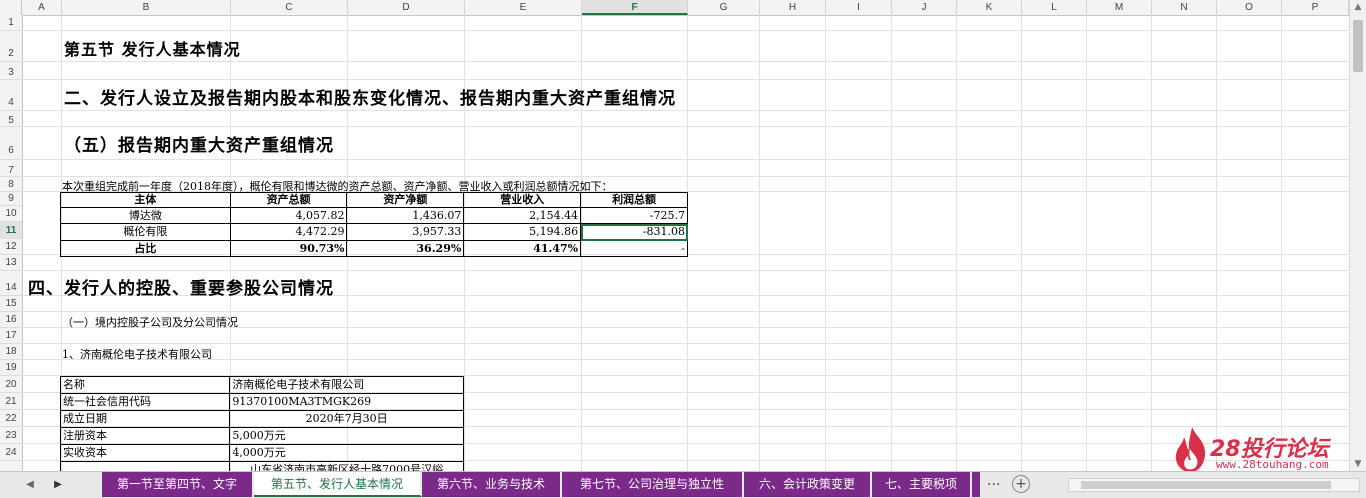  I want to click on table-cell: 2020年7月30日, so click(346, 419).